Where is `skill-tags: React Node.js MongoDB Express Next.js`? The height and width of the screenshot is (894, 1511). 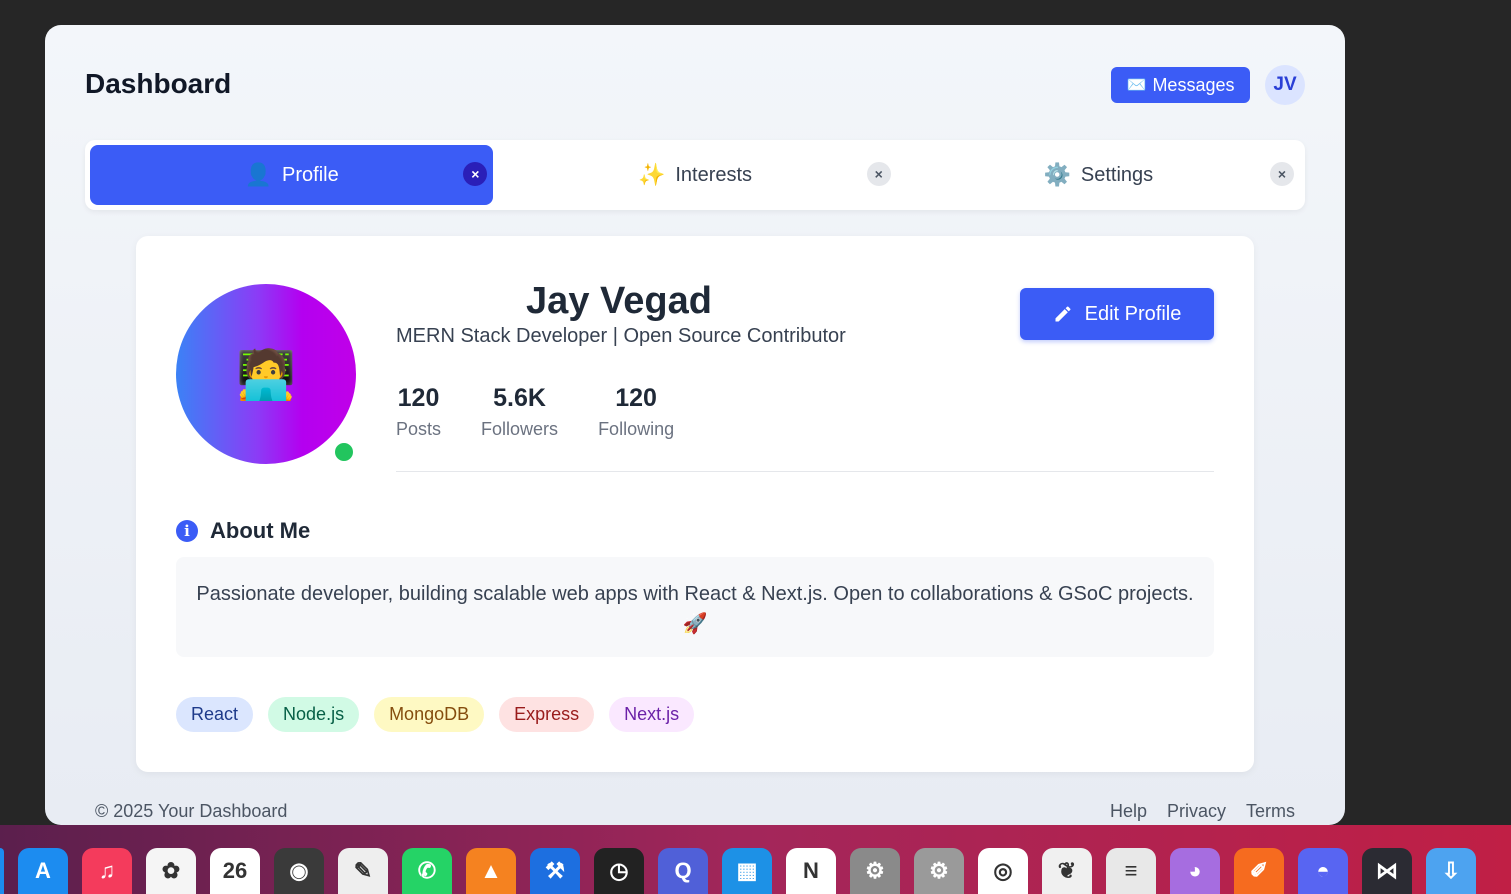 skill-tags: React Node.js MongoDB Express Next.js is located at coordinates (435, 714).